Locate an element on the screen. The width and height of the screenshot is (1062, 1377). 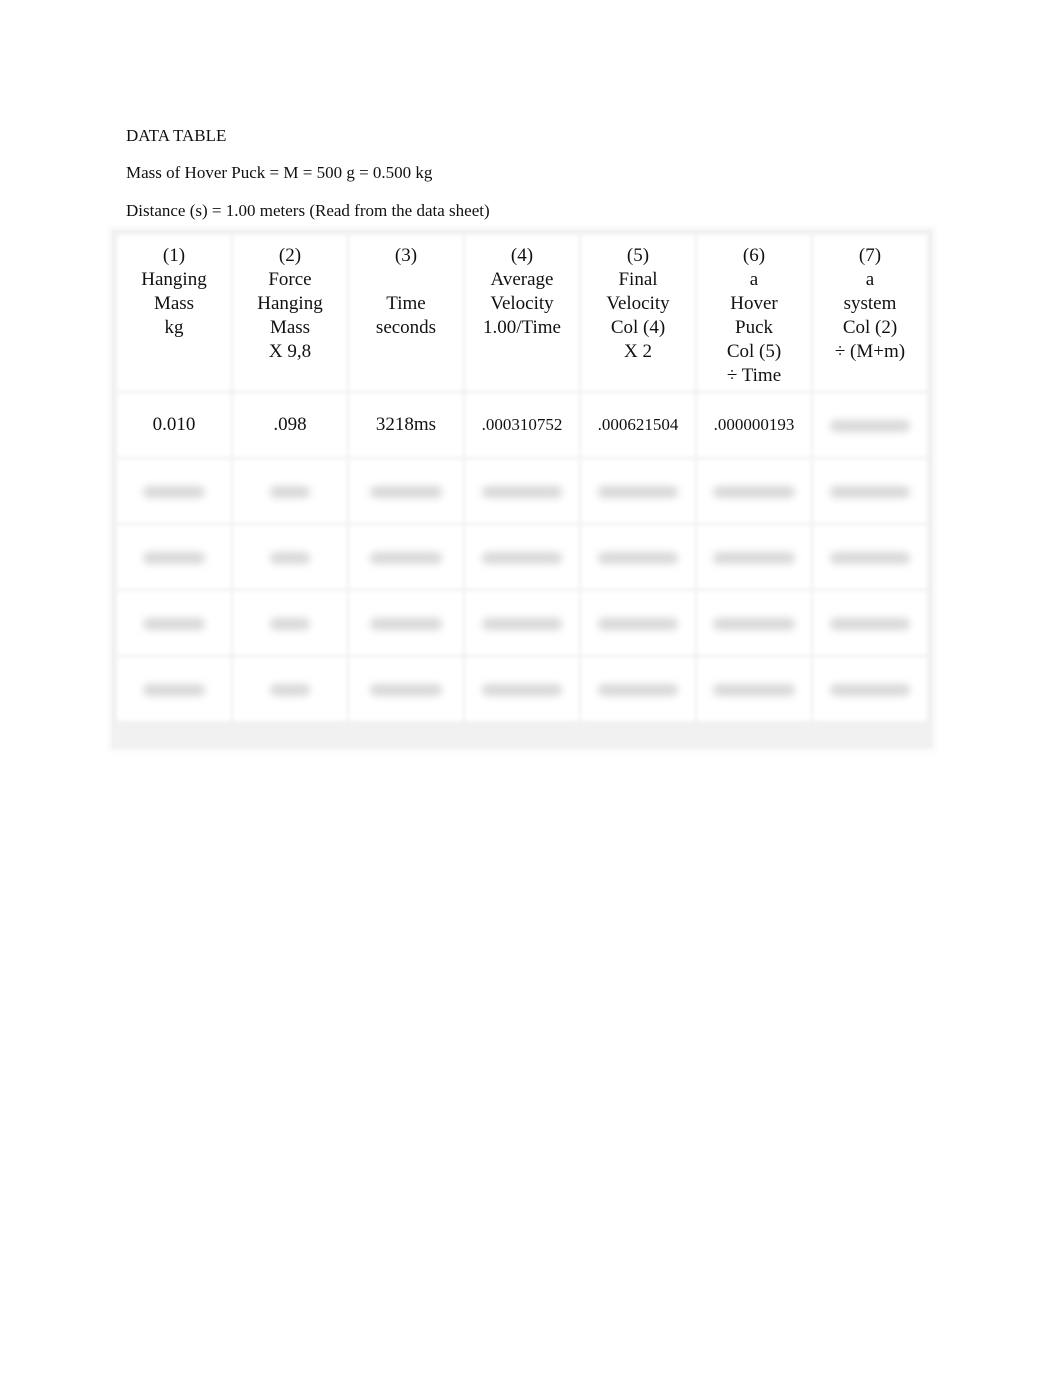
table-cell-col-3: 3218ms is located at coordinates (406, 425).